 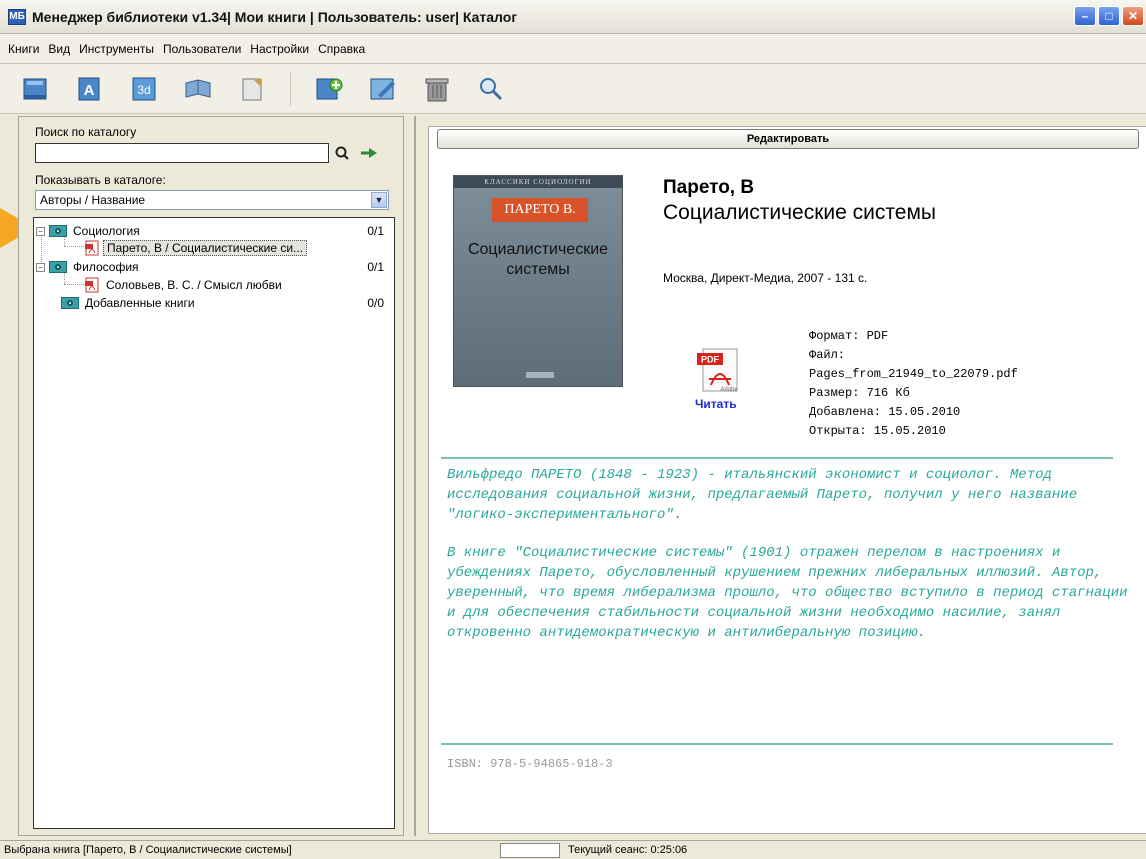 I want to click on menu-view: Вид, so click(x=59, y=49).